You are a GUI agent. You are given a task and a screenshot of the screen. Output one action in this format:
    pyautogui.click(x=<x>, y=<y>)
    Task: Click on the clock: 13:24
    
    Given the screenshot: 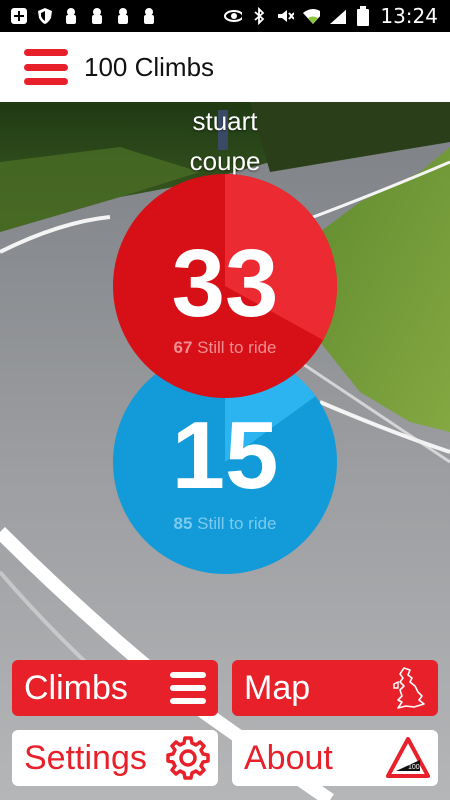 What is the action you would take?
    pyautogui.click(x=409, y=16)
    